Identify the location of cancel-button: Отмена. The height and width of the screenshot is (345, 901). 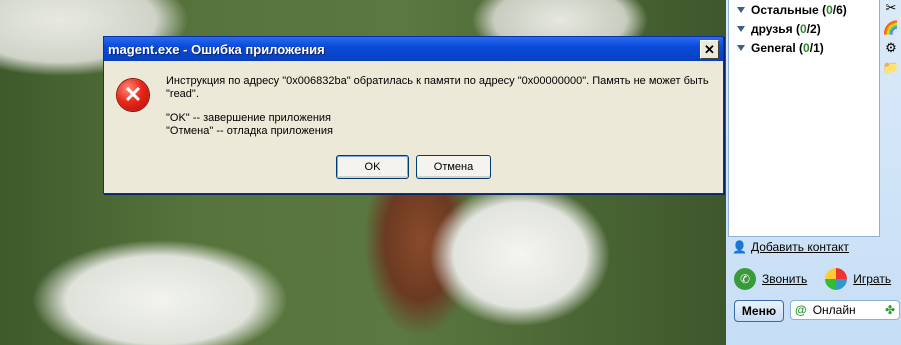
(453, 167).